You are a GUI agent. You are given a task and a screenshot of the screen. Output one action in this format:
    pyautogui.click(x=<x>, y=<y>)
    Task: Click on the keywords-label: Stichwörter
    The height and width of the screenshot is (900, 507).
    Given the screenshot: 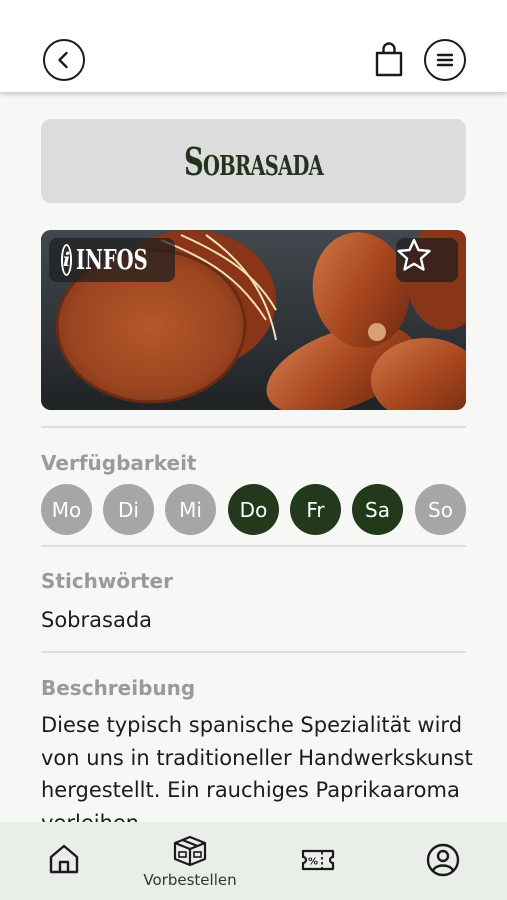 What is the action you would take?
    pyautogui.click(x=107, y=581)
    